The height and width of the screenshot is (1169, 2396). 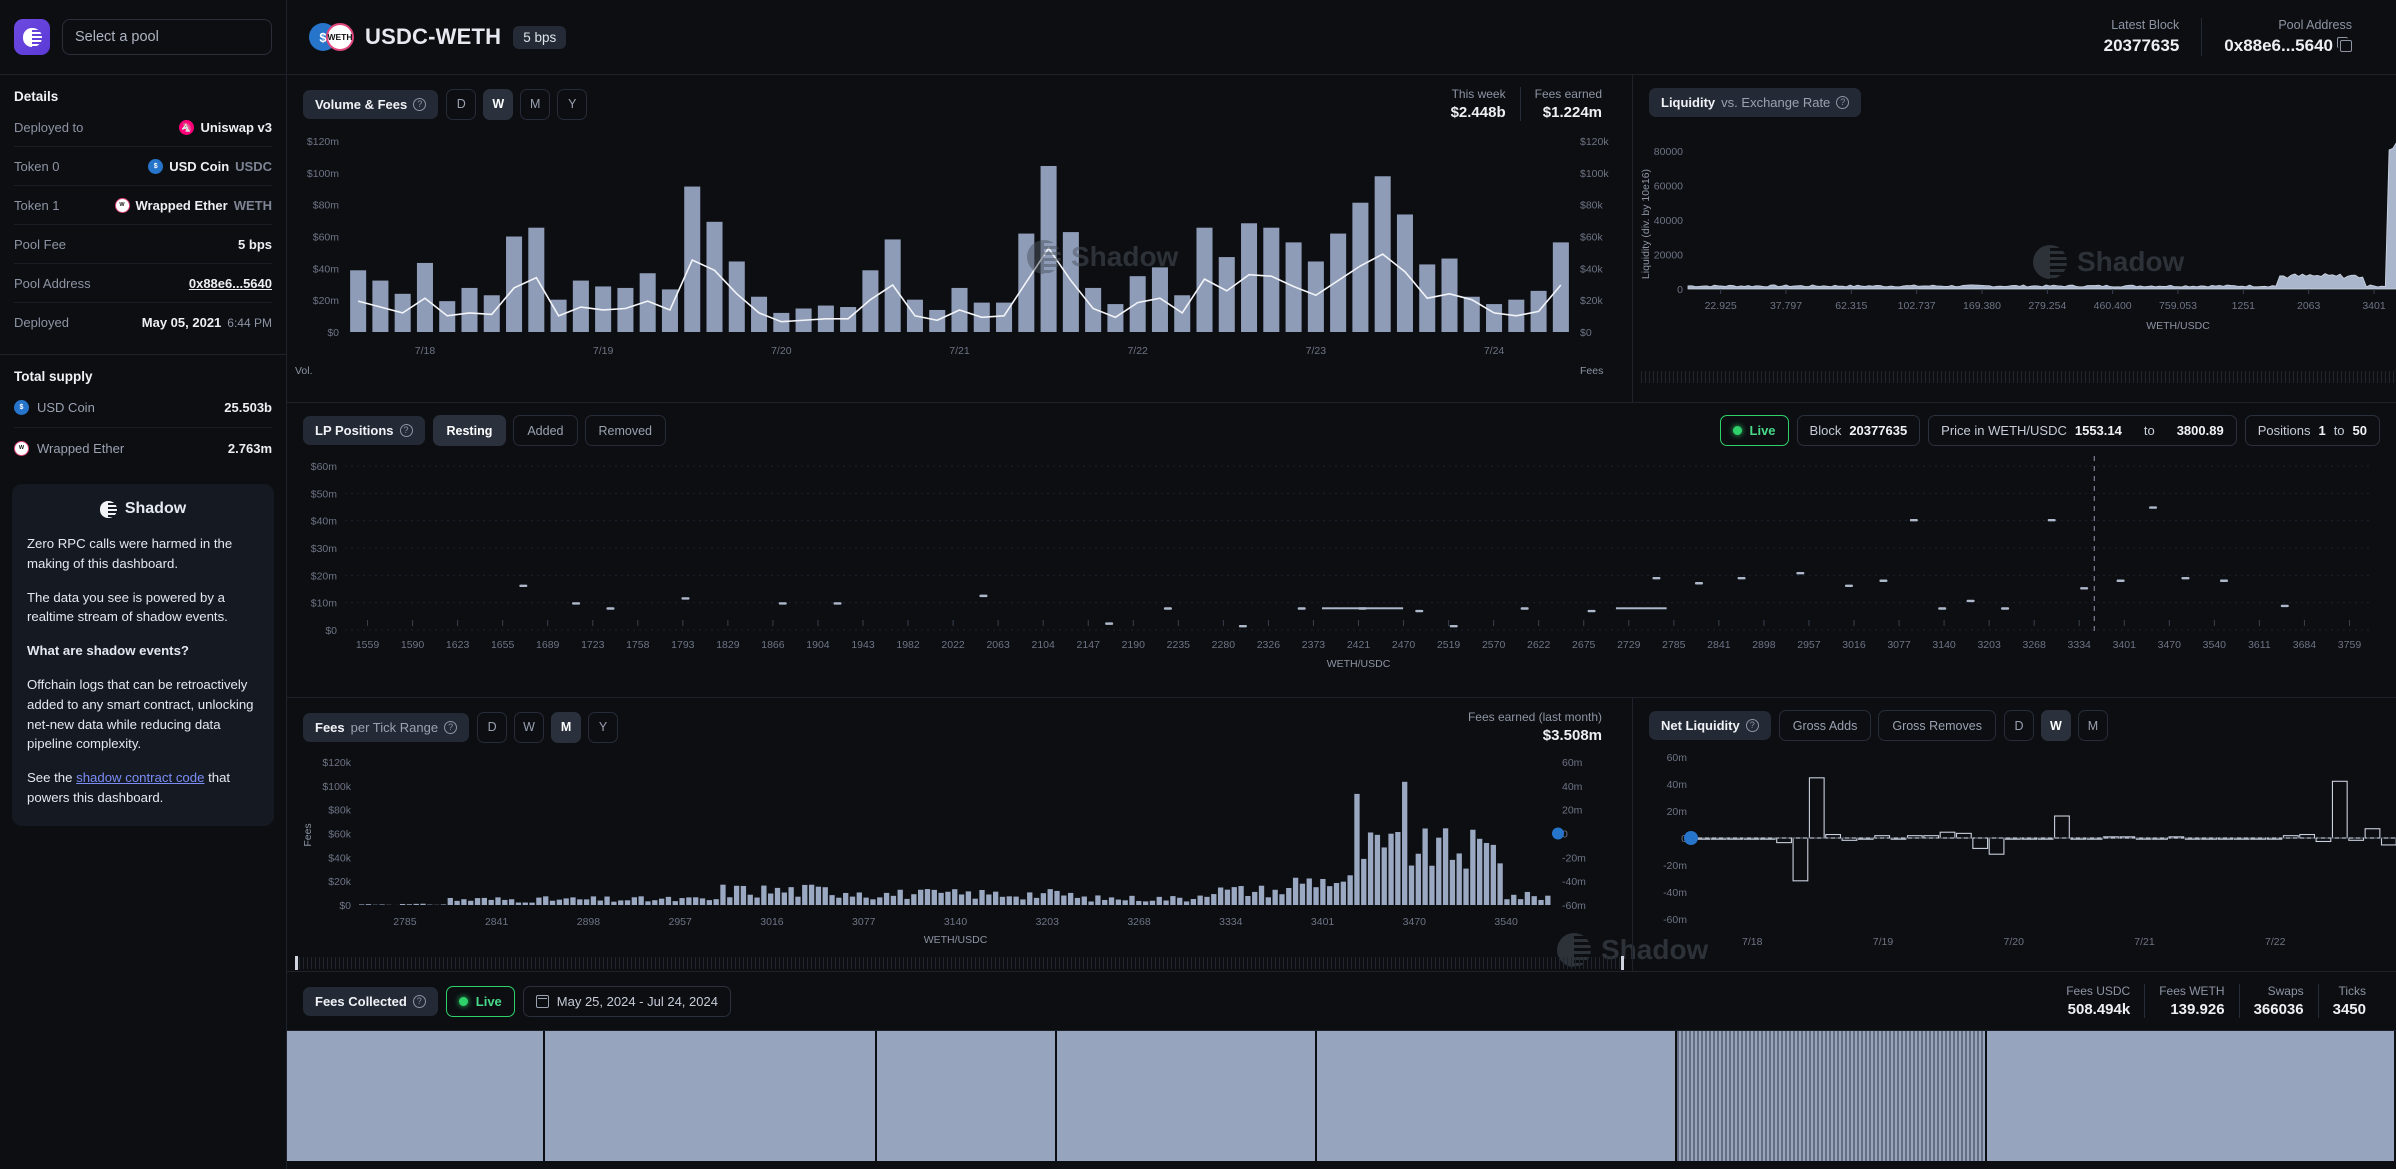 What do you see at coordinates (370, 1001) in the screenshot?
I see `fees-collected-title-chip: Fees Collected ?` at bounding box center [370, 1001].